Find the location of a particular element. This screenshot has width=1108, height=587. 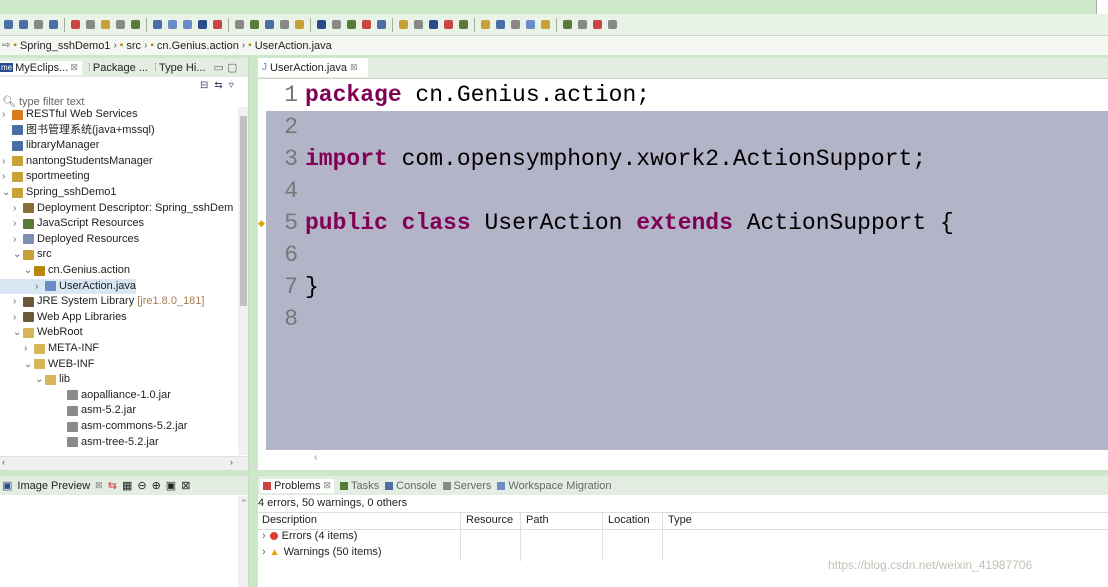

column-header: Resource is located at coordinates (489, 520).